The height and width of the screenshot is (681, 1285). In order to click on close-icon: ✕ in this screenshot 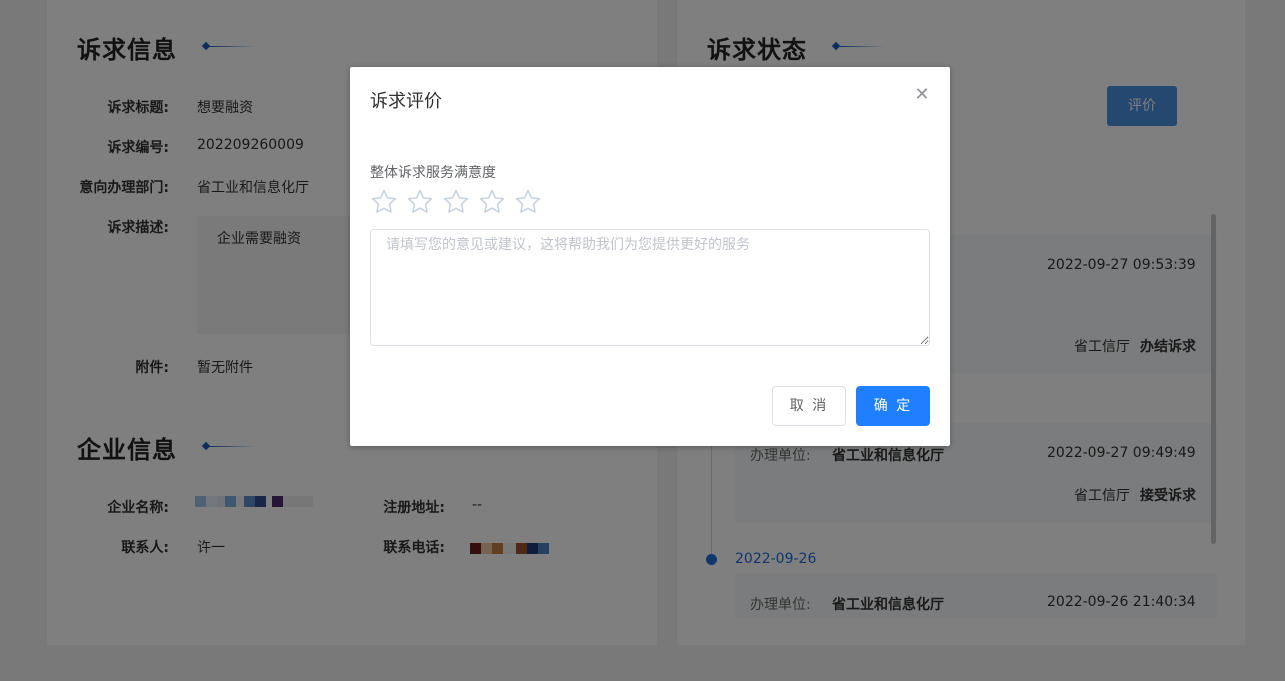, I will do `click(922, 95)`.